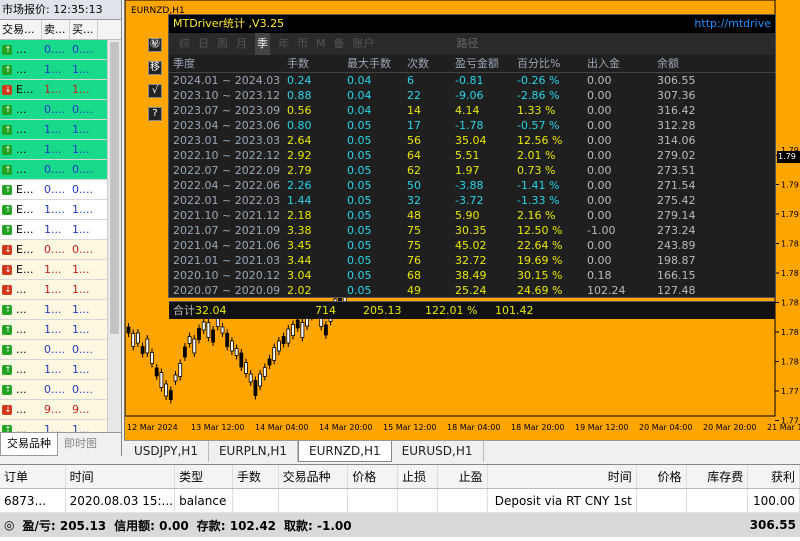  Describe the element at coordinates (241, 44) in the screenshot. I see `period-menu-item: 月` at that location.